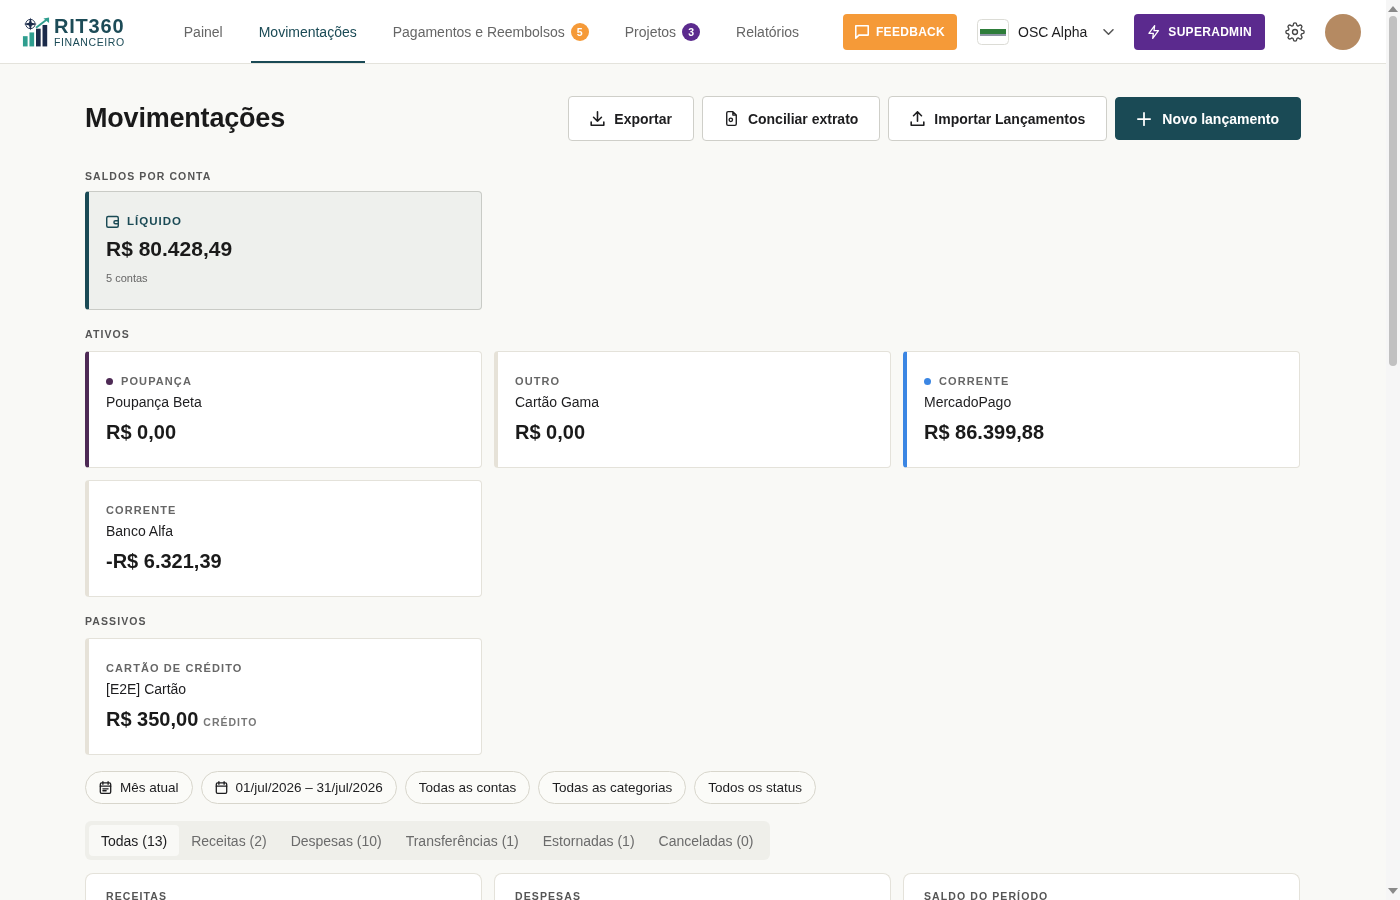  I want to click on scroll-down-arrow-icon, so click(1393, 891).